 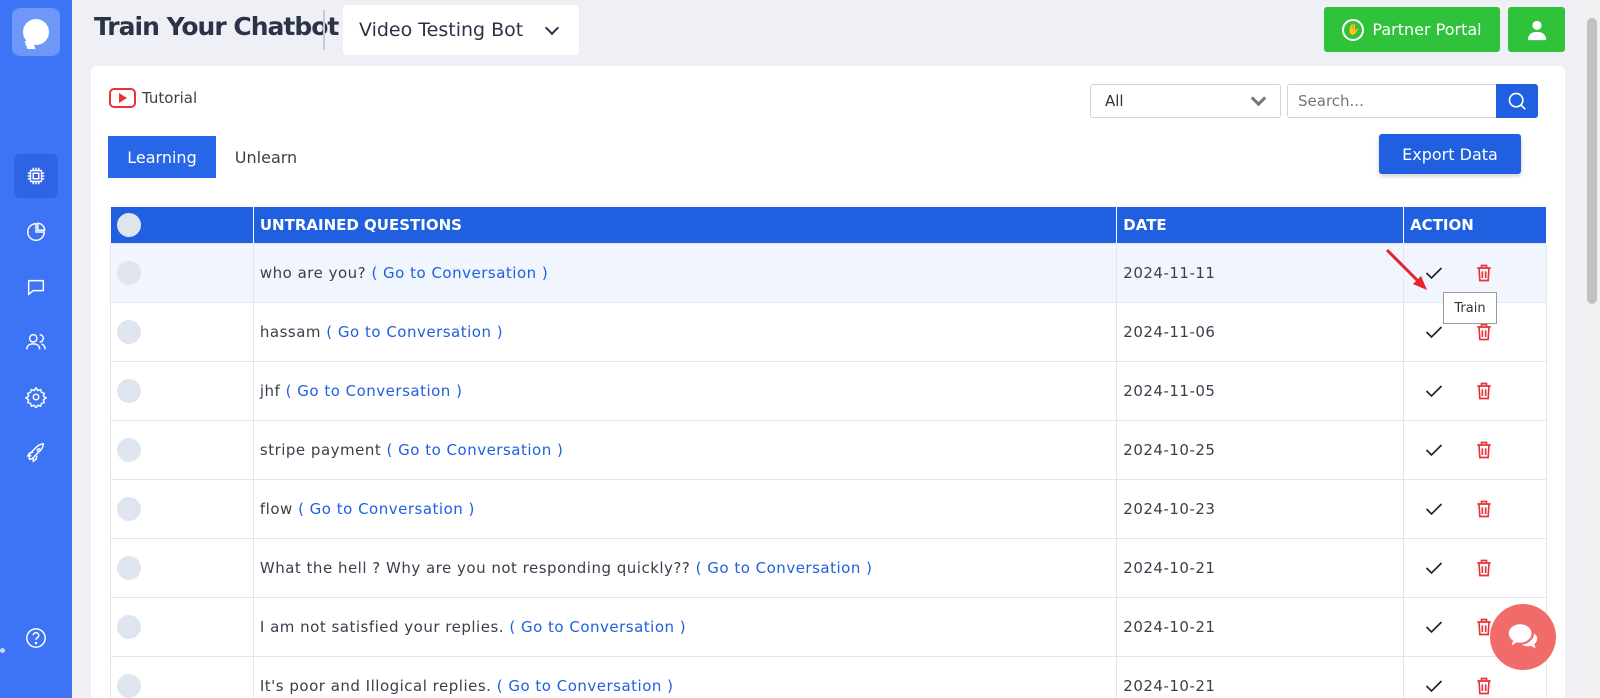 What do you see at coordinates (685, 508) in the screenshot?
I see `question-cell: flow ( Go to Conversation )` at bounding box center [685, 508].